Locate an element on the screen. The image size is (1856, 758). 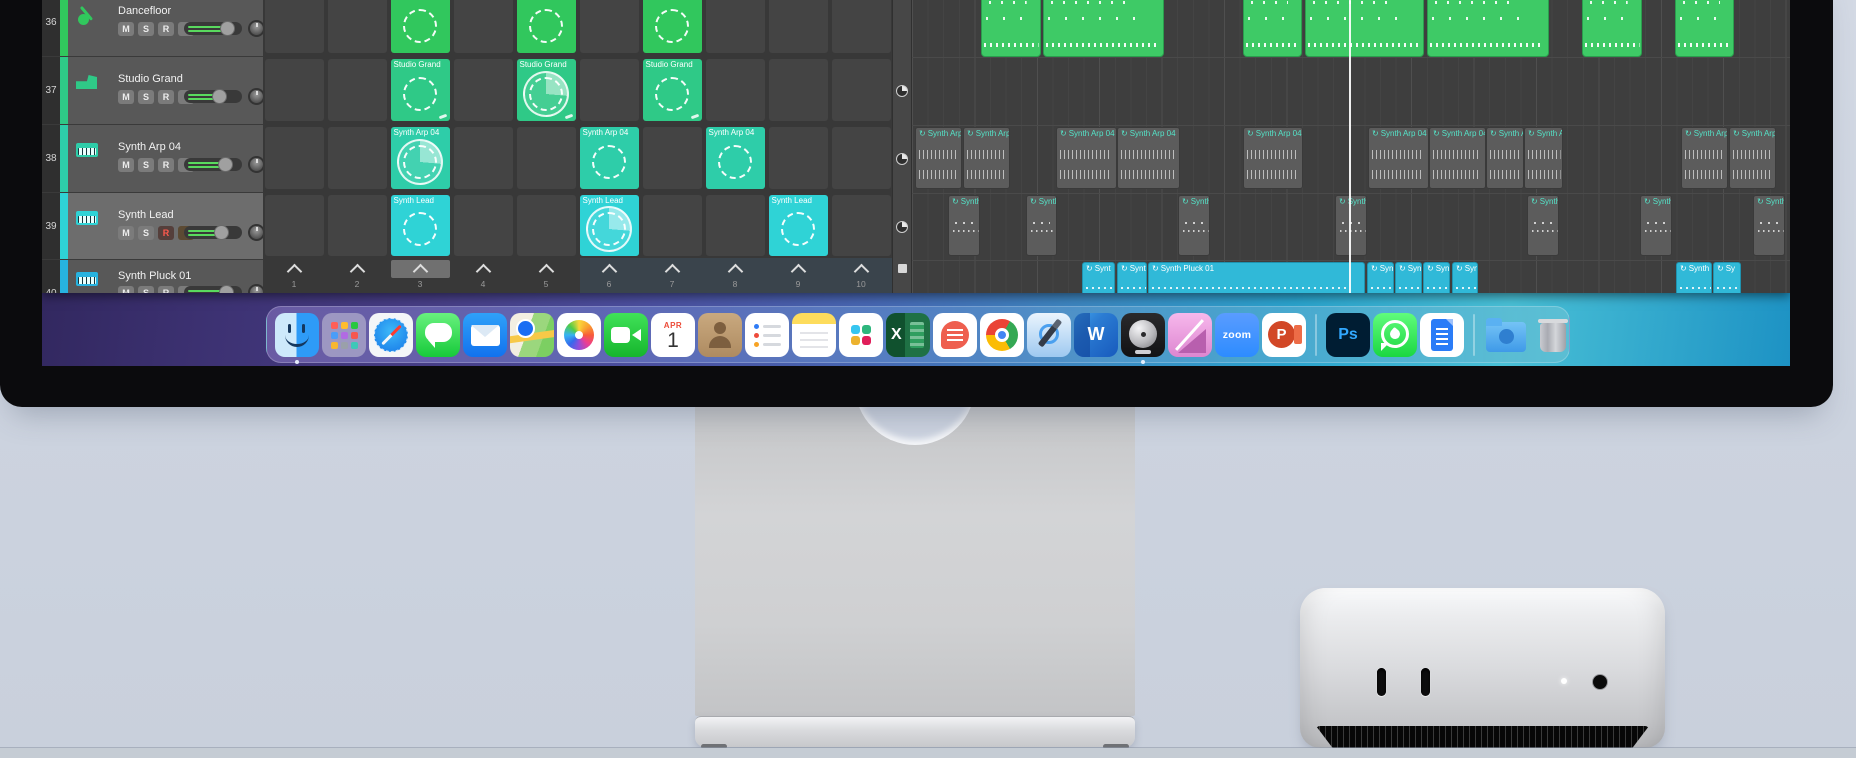
trash-dock-icon is located at coordinates (1553, 335).